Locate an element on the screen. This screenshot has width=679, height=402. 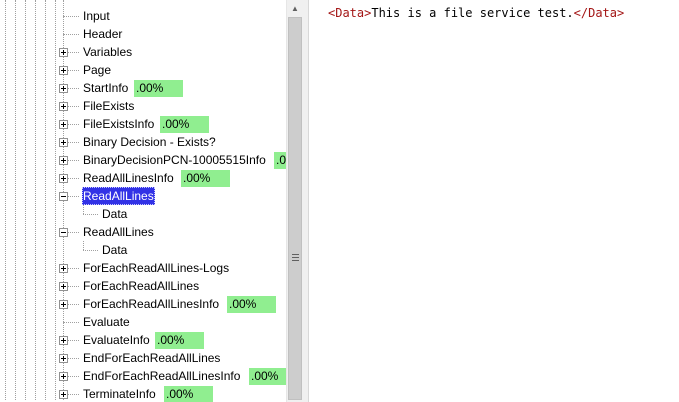
tree-vertical-scrollbar: ▲ is located at coordinates (294, 201).